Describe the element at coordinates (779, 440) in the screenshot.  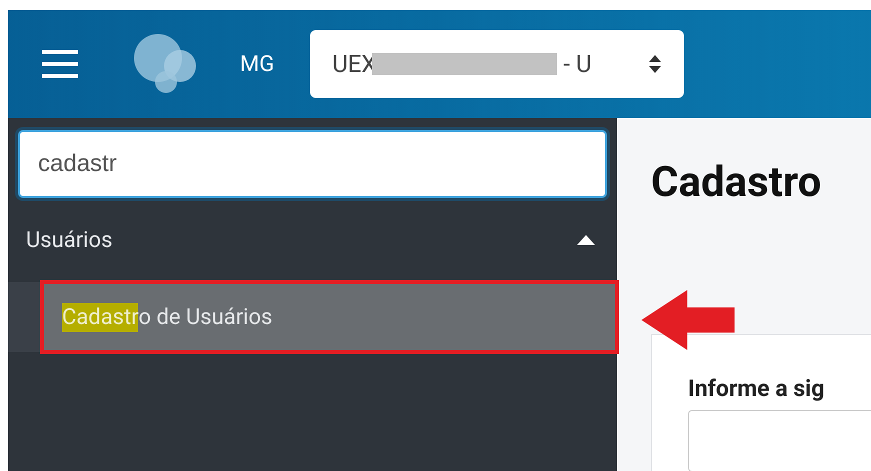
I see `input-field` at that location.